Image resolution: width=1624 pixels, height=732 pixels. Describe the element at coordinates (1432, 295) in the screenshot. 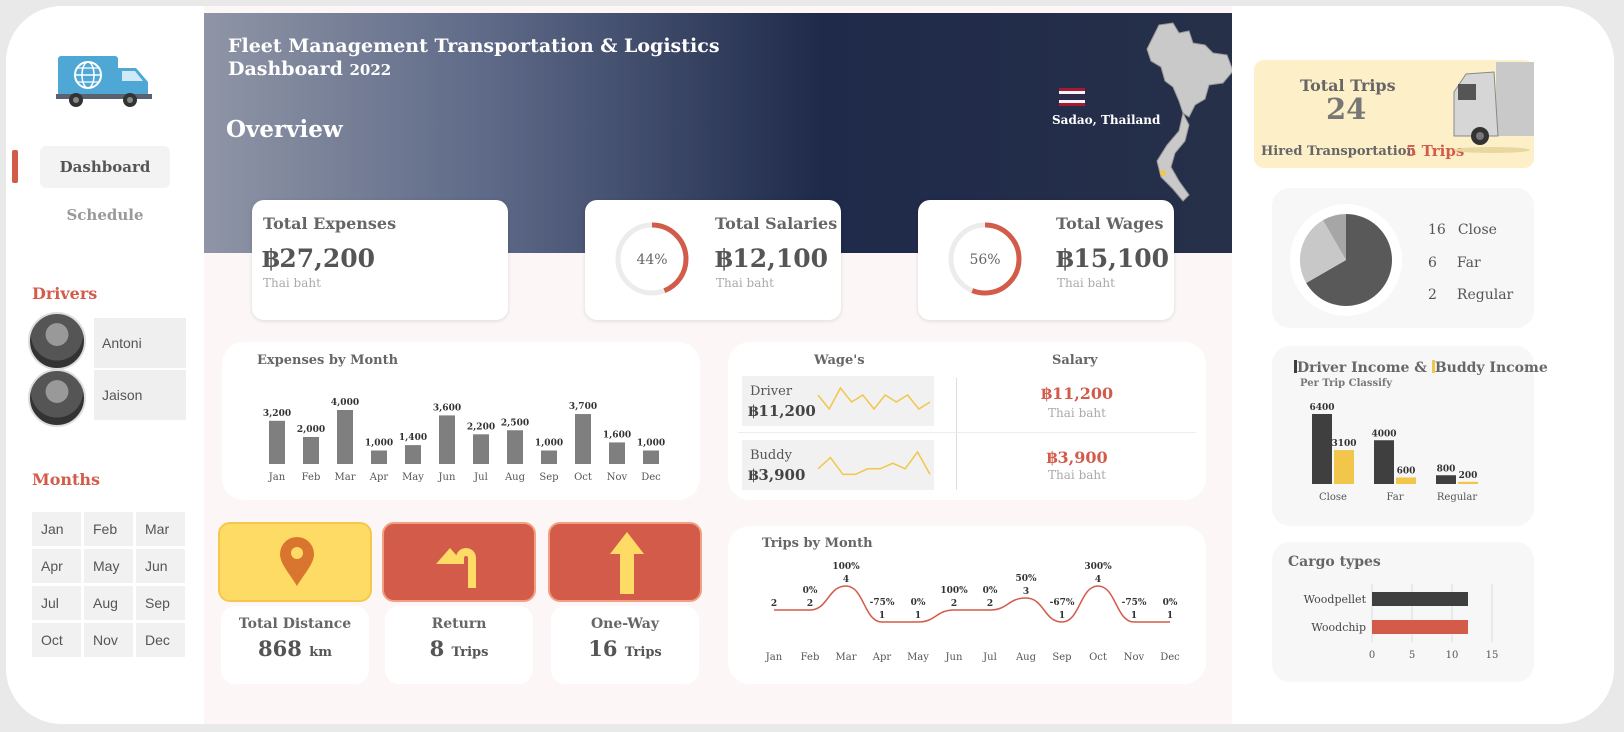

I see `legend-count: 2` at that location.